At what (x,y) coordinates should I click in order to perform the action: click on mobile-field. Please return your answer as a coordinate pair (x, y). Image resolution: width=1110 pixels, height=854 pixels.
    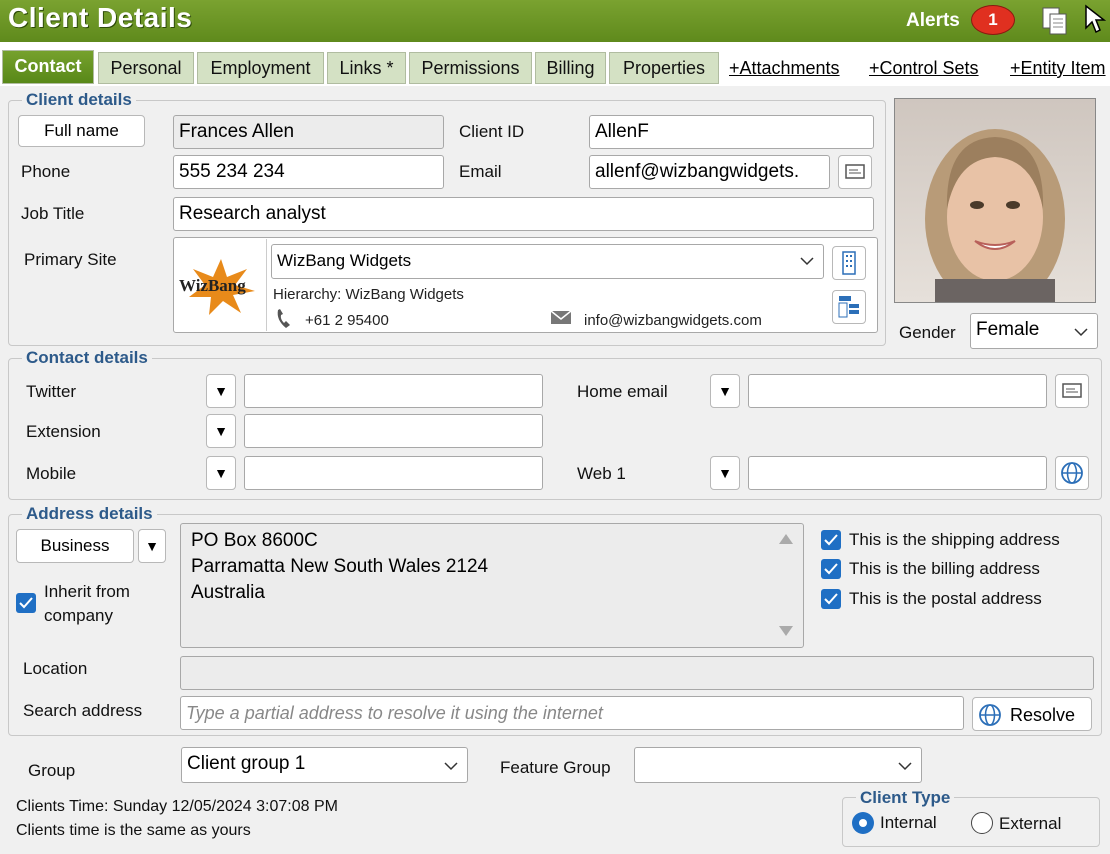
    Looking at the image, I should click on (393, 473).